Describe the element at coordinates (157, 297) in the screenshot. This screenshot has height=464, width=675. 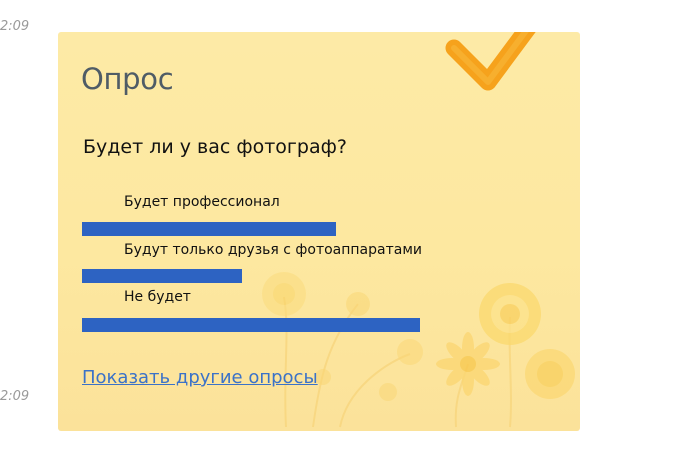
I see `answer-label: Не будет` at that location.